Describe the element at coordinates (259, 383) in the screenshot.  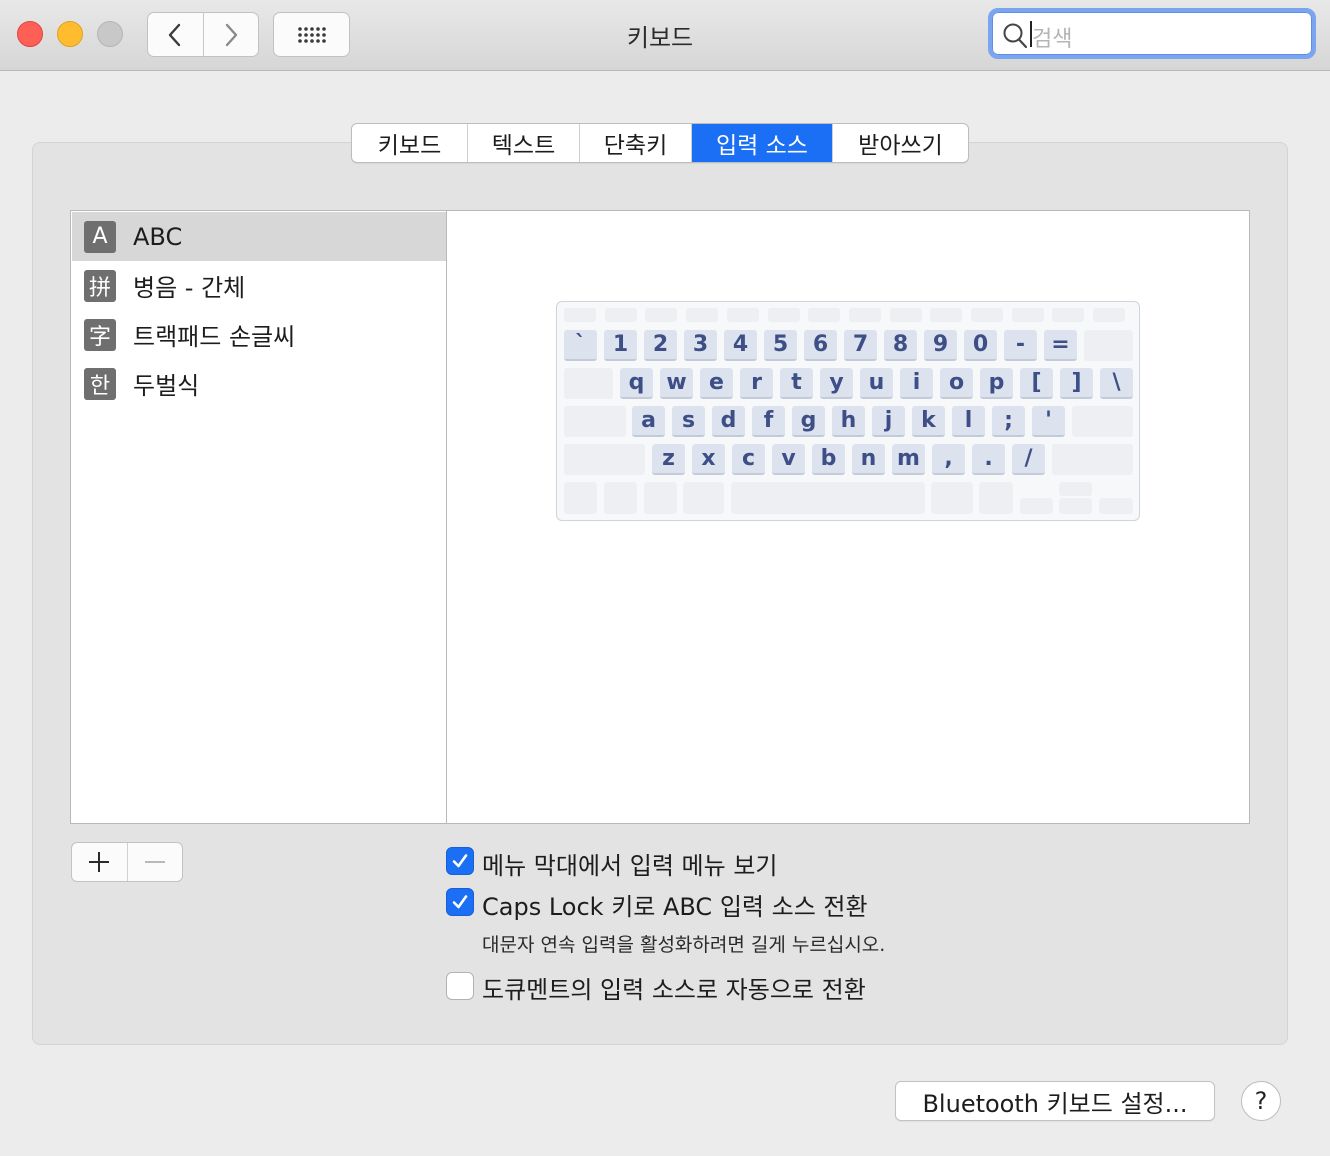
I see `input-source-2set-korean: 한 두벌식` at that location.